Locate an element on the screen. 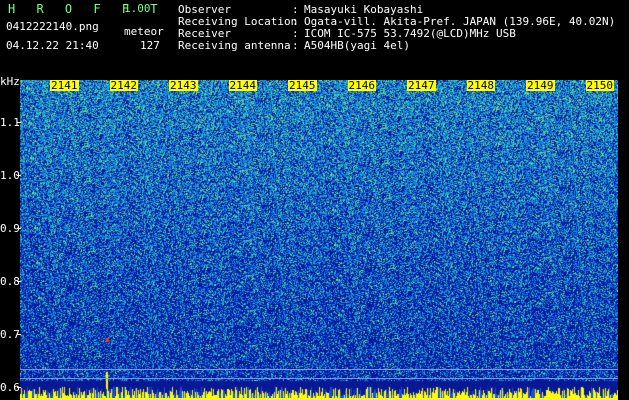  x-tick-label: 2150 is located at coordinates (599, 85).